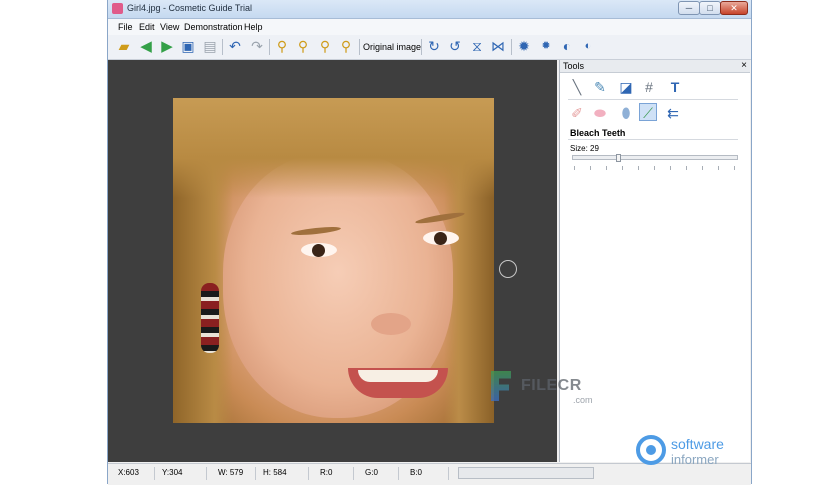  I want to click on brush-cursor, so click(508, 269).